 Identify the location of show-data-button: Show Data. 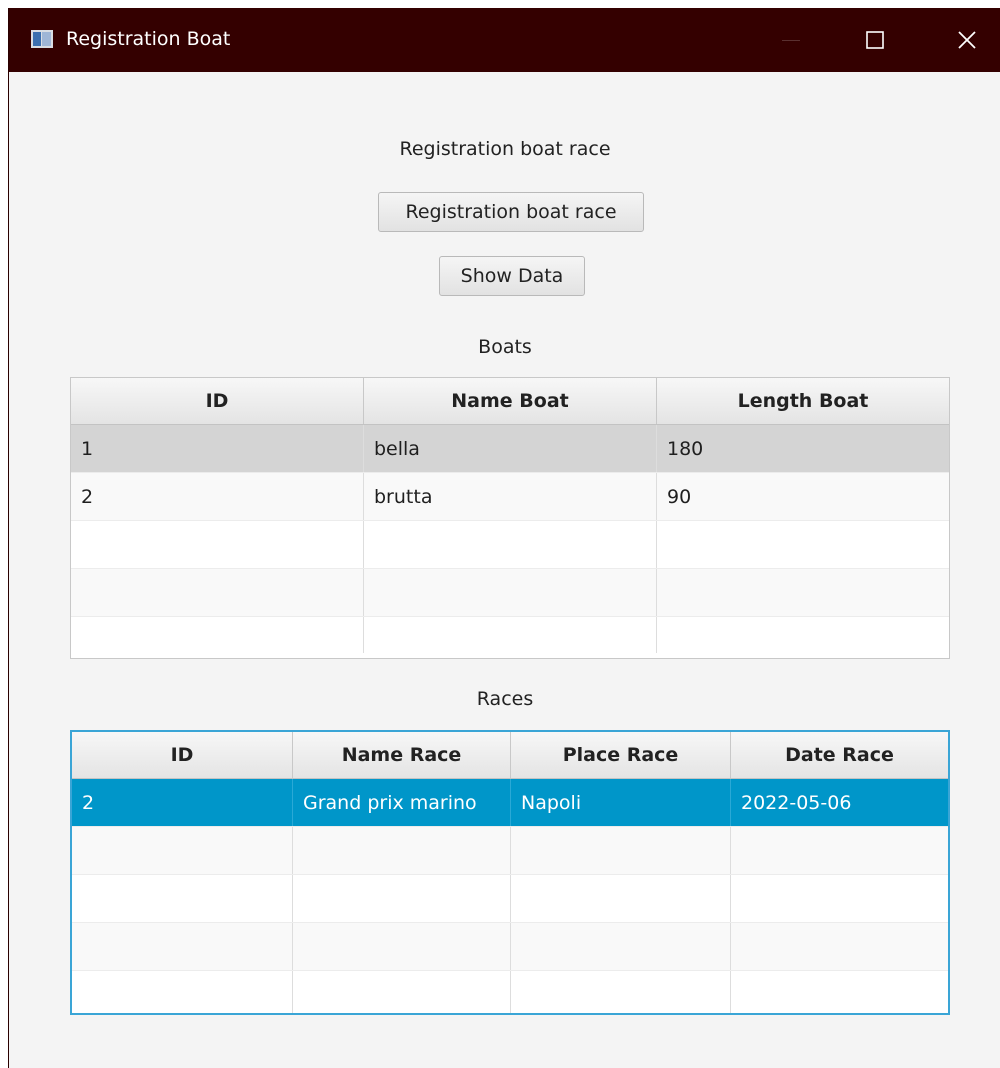
(512, 276).